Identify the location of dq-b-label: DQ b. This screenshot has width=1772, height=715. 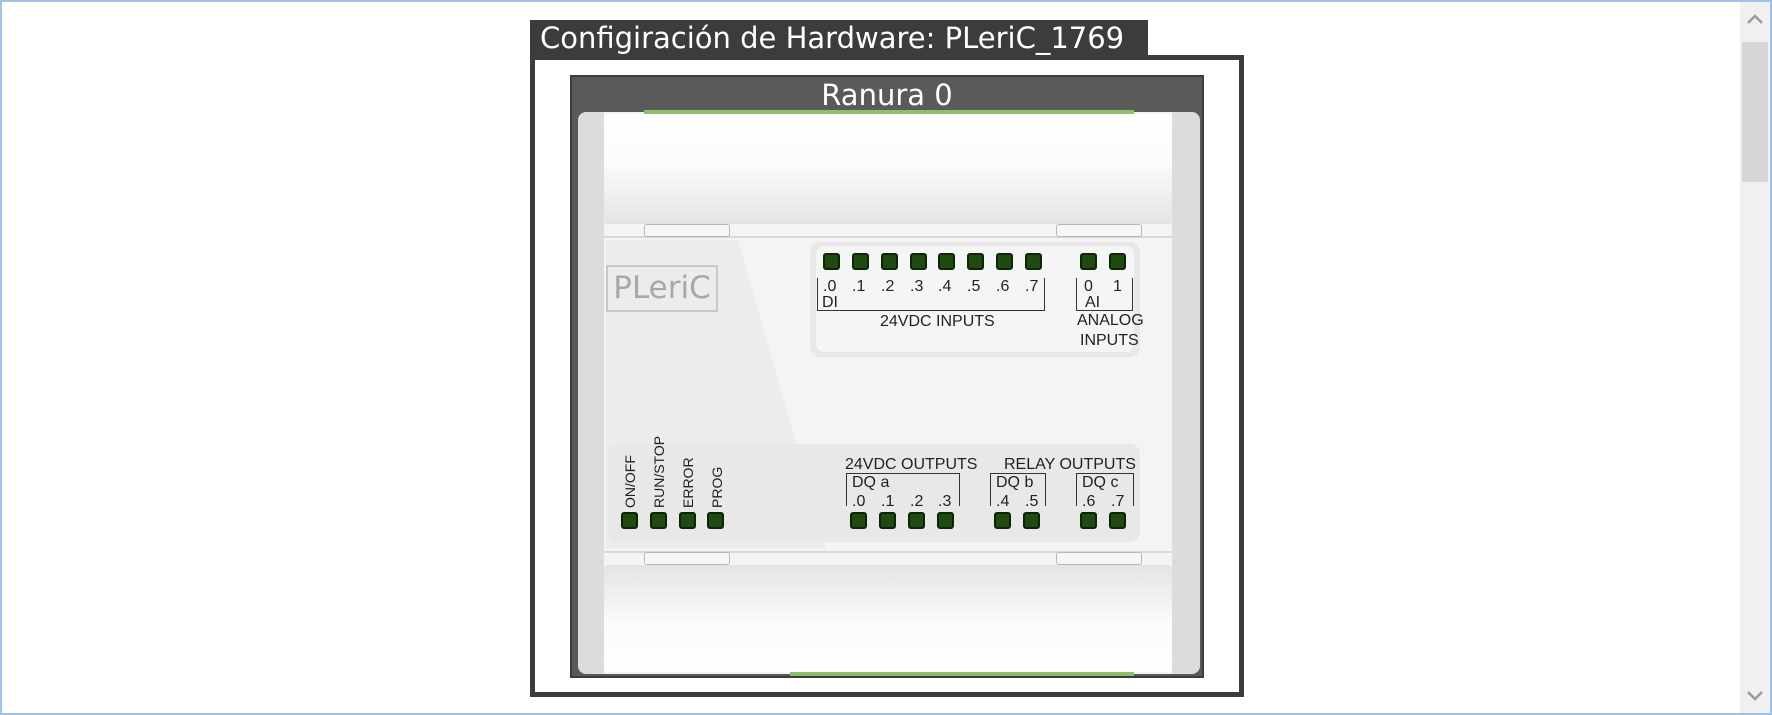
(1015, 482).